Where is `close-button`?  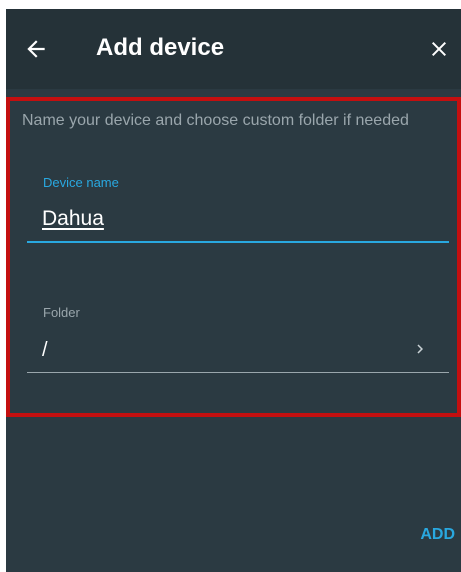 close-button is located at coordinates (439, 49).